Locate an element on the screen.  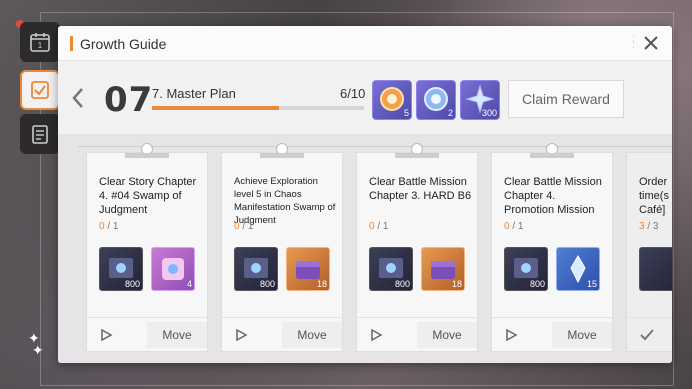
checklist-icon is located at coordinates (40, 90).